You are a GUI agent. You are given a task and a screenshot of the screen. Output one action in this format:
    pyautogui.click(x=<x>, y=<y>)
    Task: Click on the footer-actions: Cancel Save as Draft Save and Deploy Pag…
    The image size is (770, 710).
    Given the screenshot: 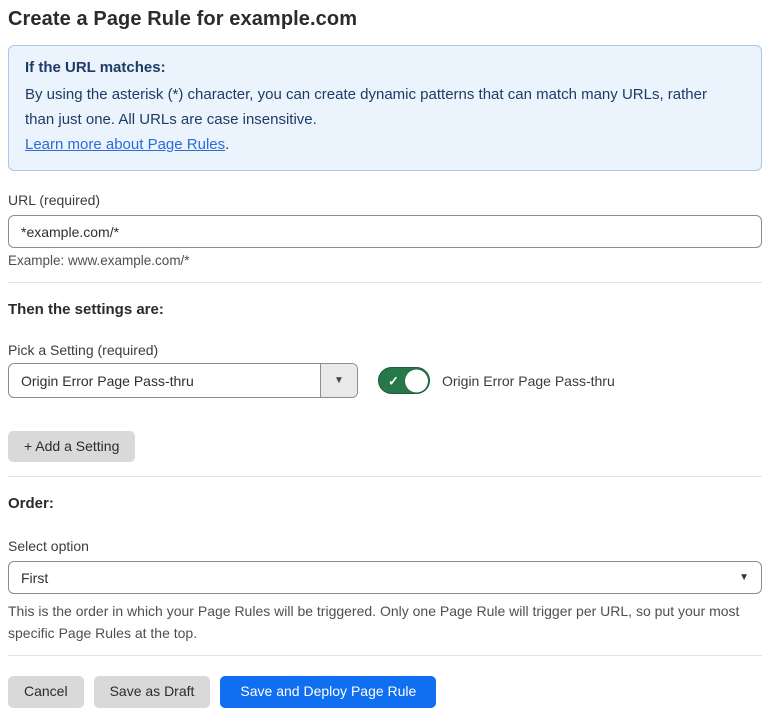 What is the action you would take?
    pyautogui.click(x=385, y=692)
    